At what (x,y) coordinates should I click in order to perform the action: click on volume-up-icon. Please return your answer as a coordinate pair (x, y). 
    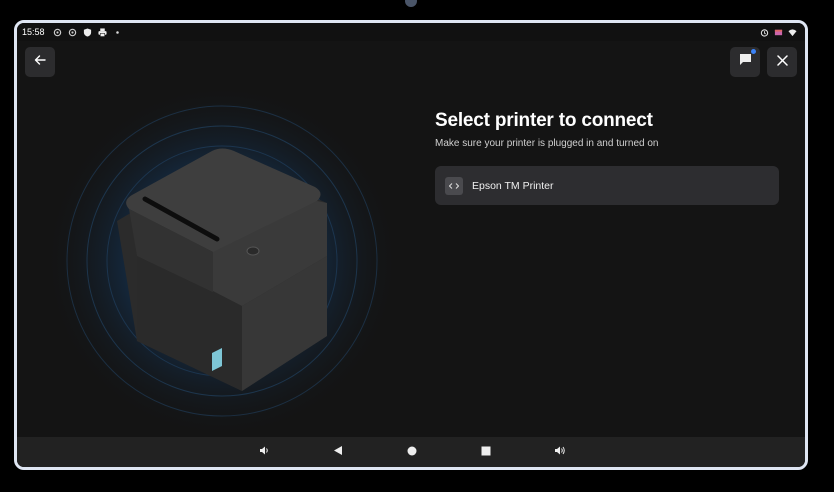
    Looking at the image, I should click on (560, 452).